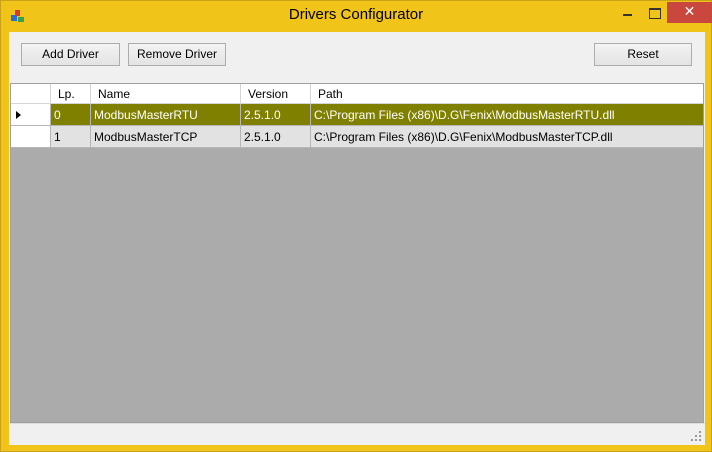 This screenshot has height=452, width=712. I want to click on title-bar: Drivers Configurator ✕, so click(356, 16).